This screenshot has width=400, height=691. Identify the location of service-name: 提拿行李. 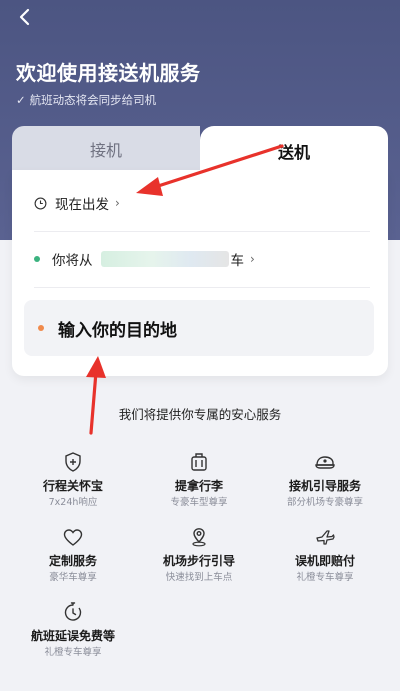
(198, 486).